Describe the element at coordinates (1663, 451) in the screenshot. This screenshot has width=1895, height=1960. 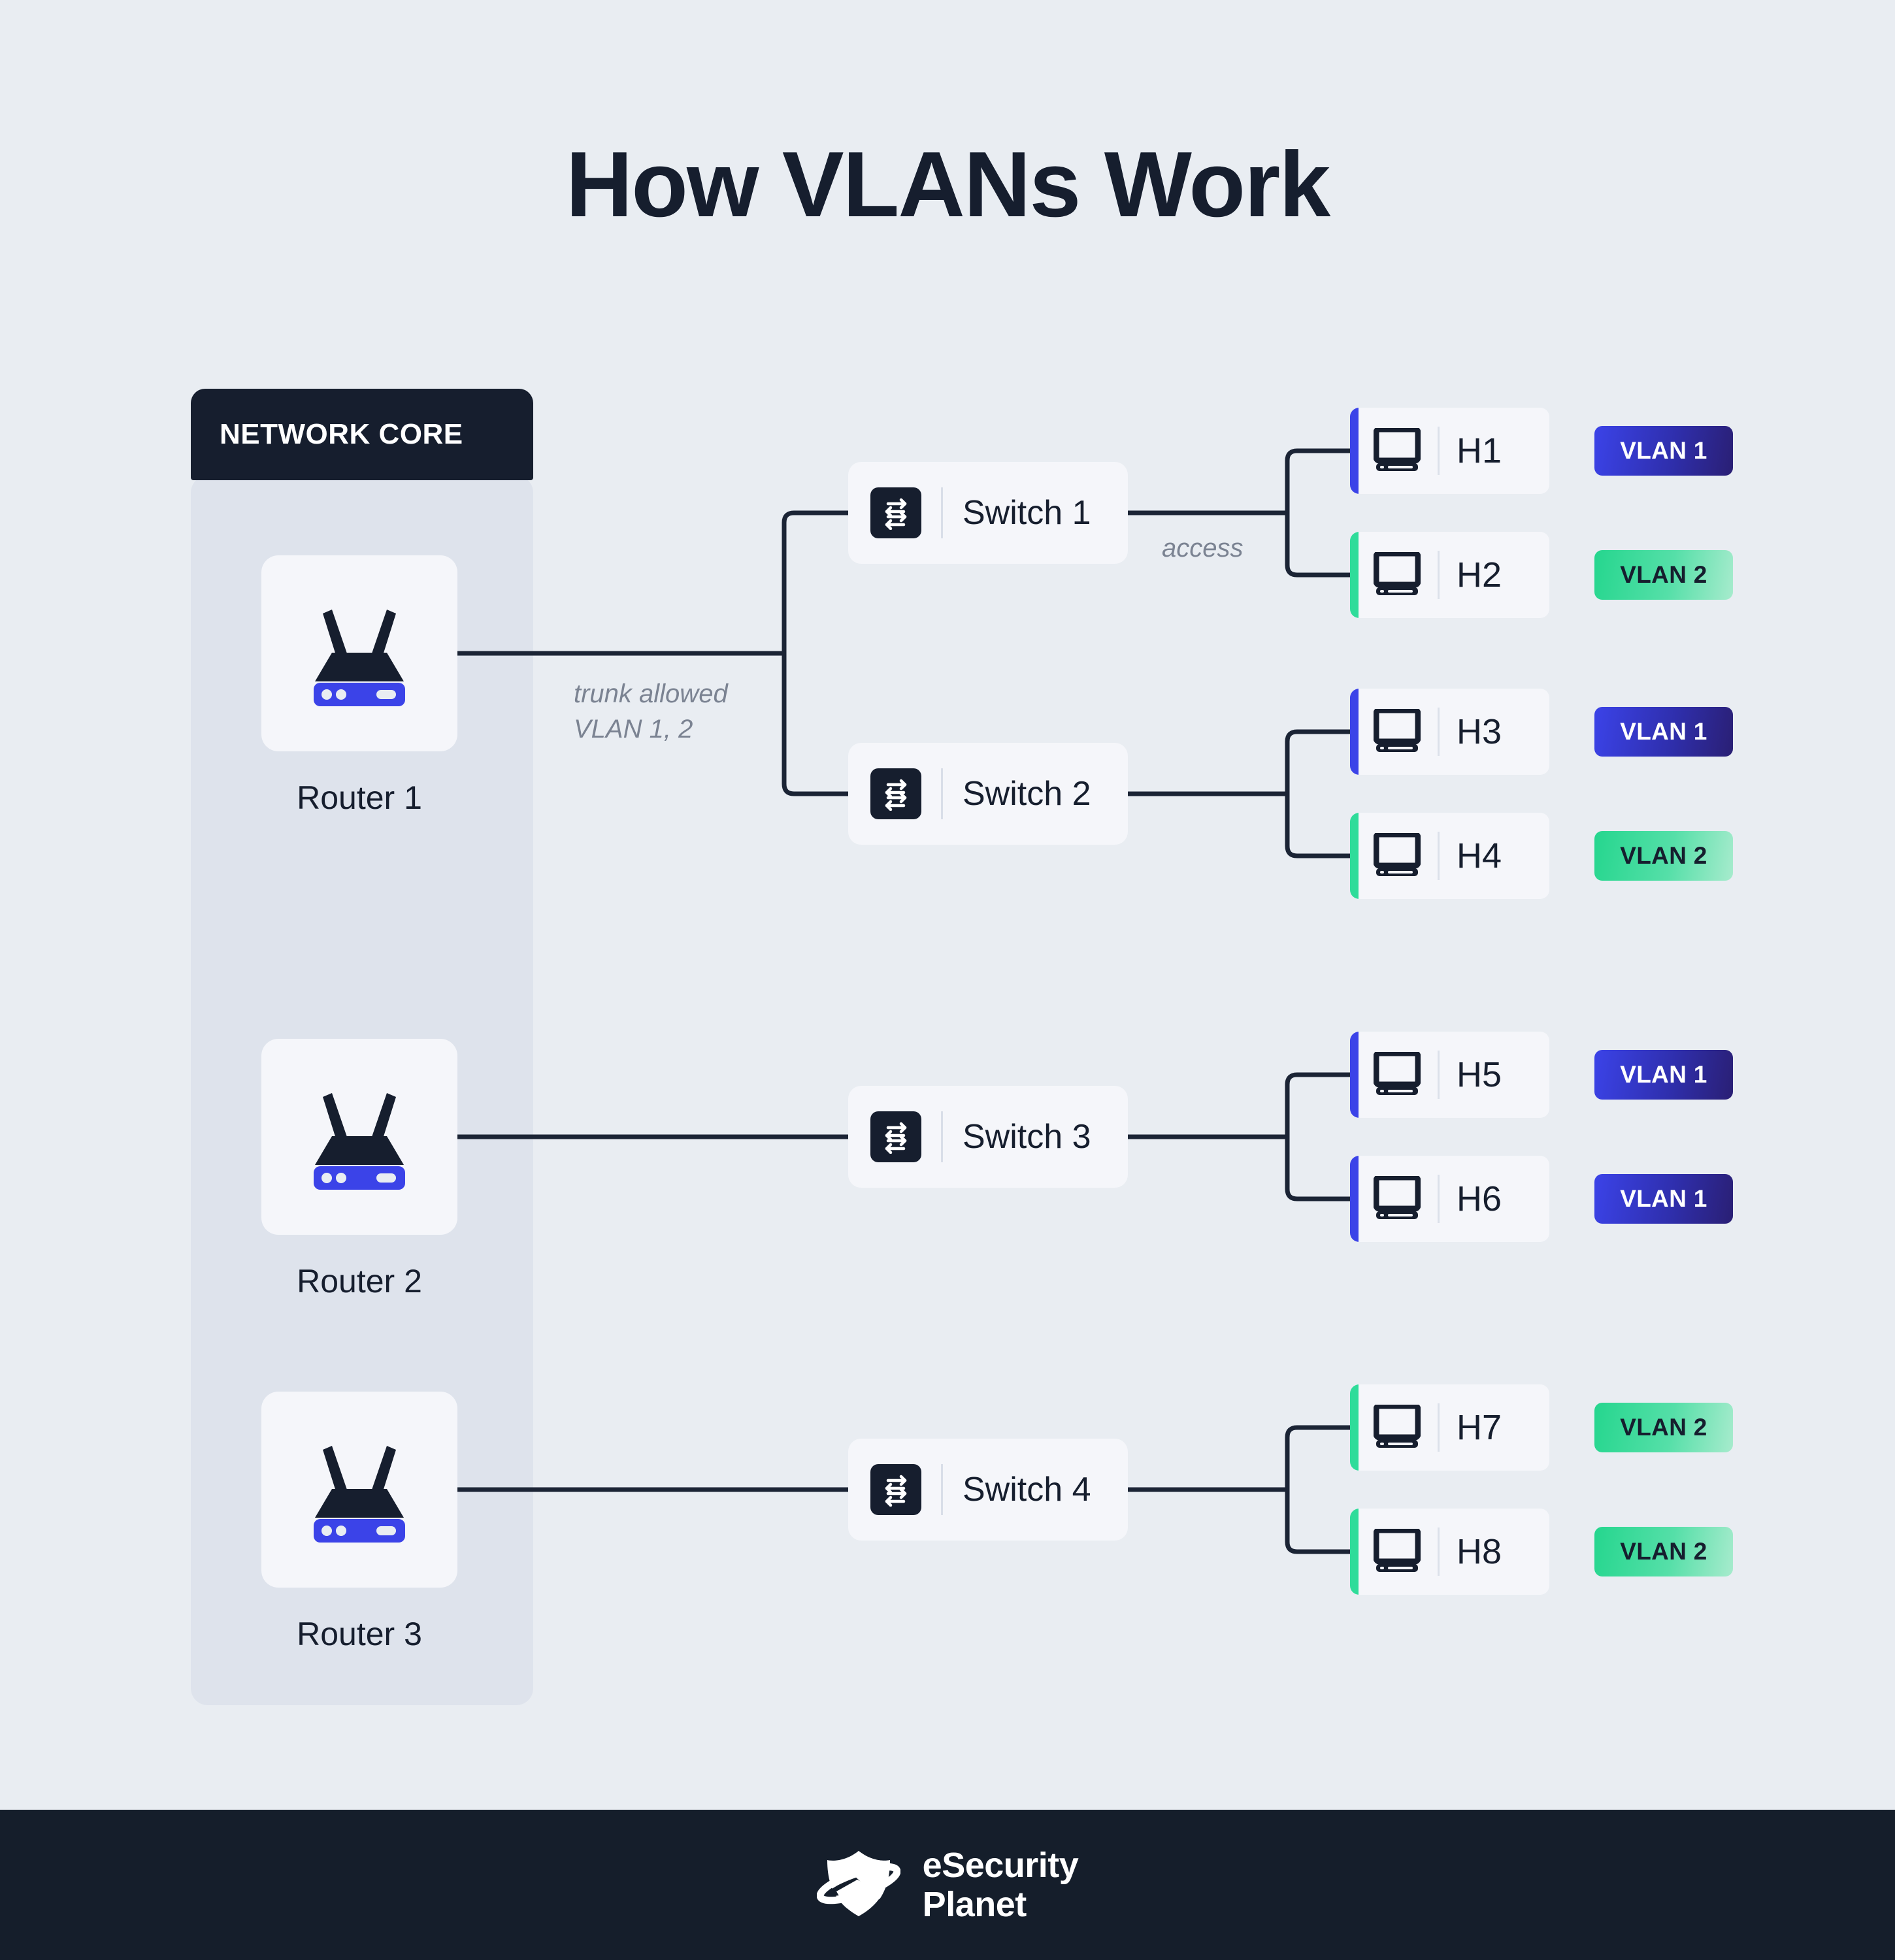
I see `vlan-badge-h1: VLAN 1` at that location.